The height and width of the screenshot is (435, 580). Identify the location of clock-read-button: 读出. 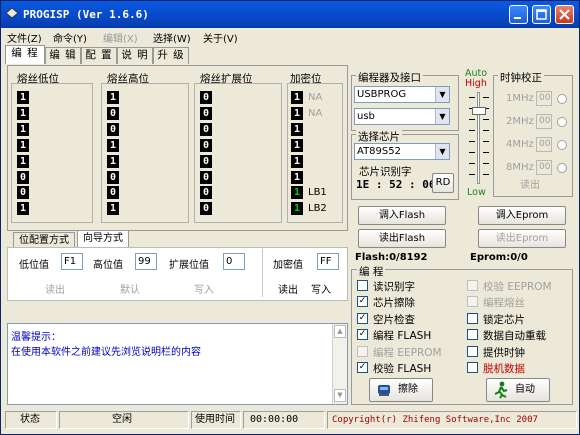
(530, 183).